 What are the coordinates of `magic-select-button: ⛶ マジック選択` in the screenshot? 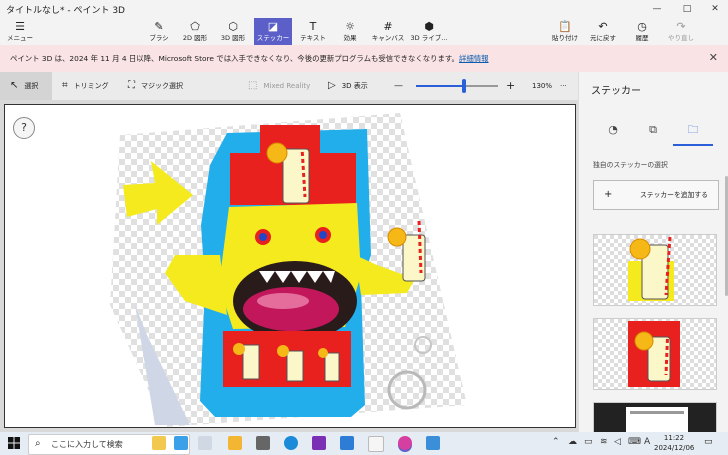 It's located at (155, 86).